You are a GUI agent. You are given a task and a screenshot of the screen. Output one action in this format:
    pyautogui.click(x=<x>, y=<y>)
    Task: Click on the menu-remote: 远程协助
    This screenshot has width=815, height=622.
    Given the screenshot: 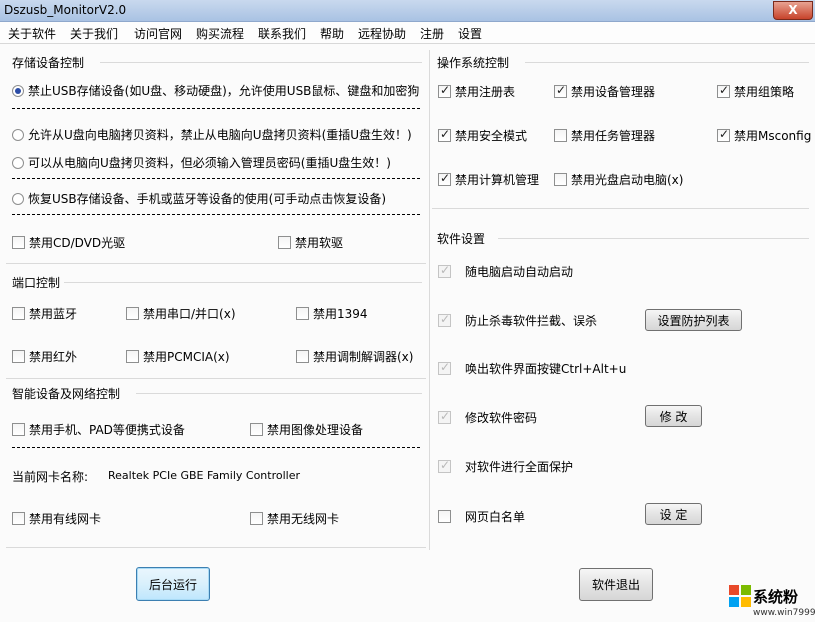 What is the action you would take?
    pyautogui.click(x=382, y=33)
    